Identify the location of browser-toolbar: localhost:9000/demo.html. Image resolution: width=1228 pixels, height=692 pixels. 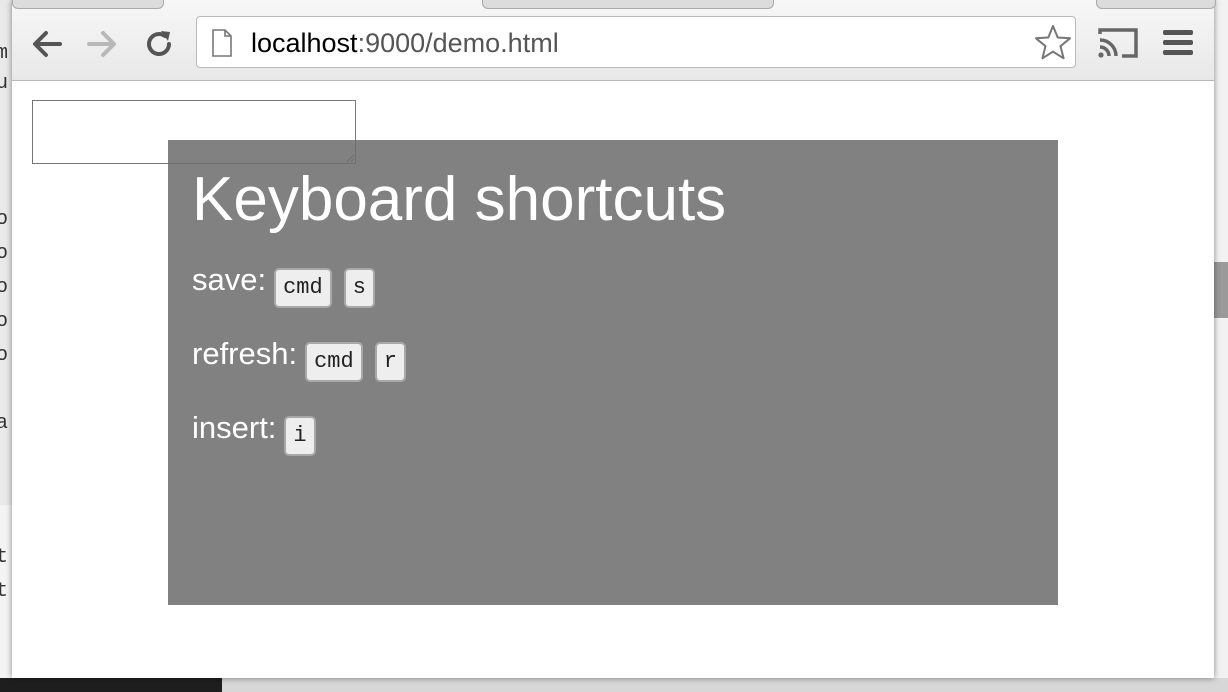
(614, 40).